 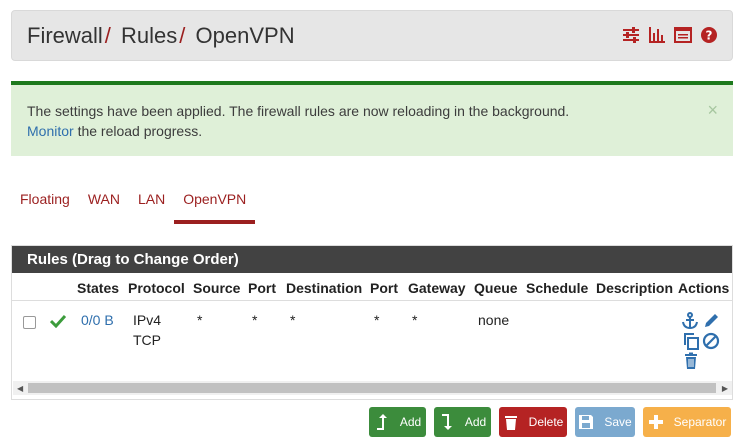 What do you see at coordinates (384, 288) in the screenshot?
I see `col-destination-port: Port` at bounding box center [384, 288].